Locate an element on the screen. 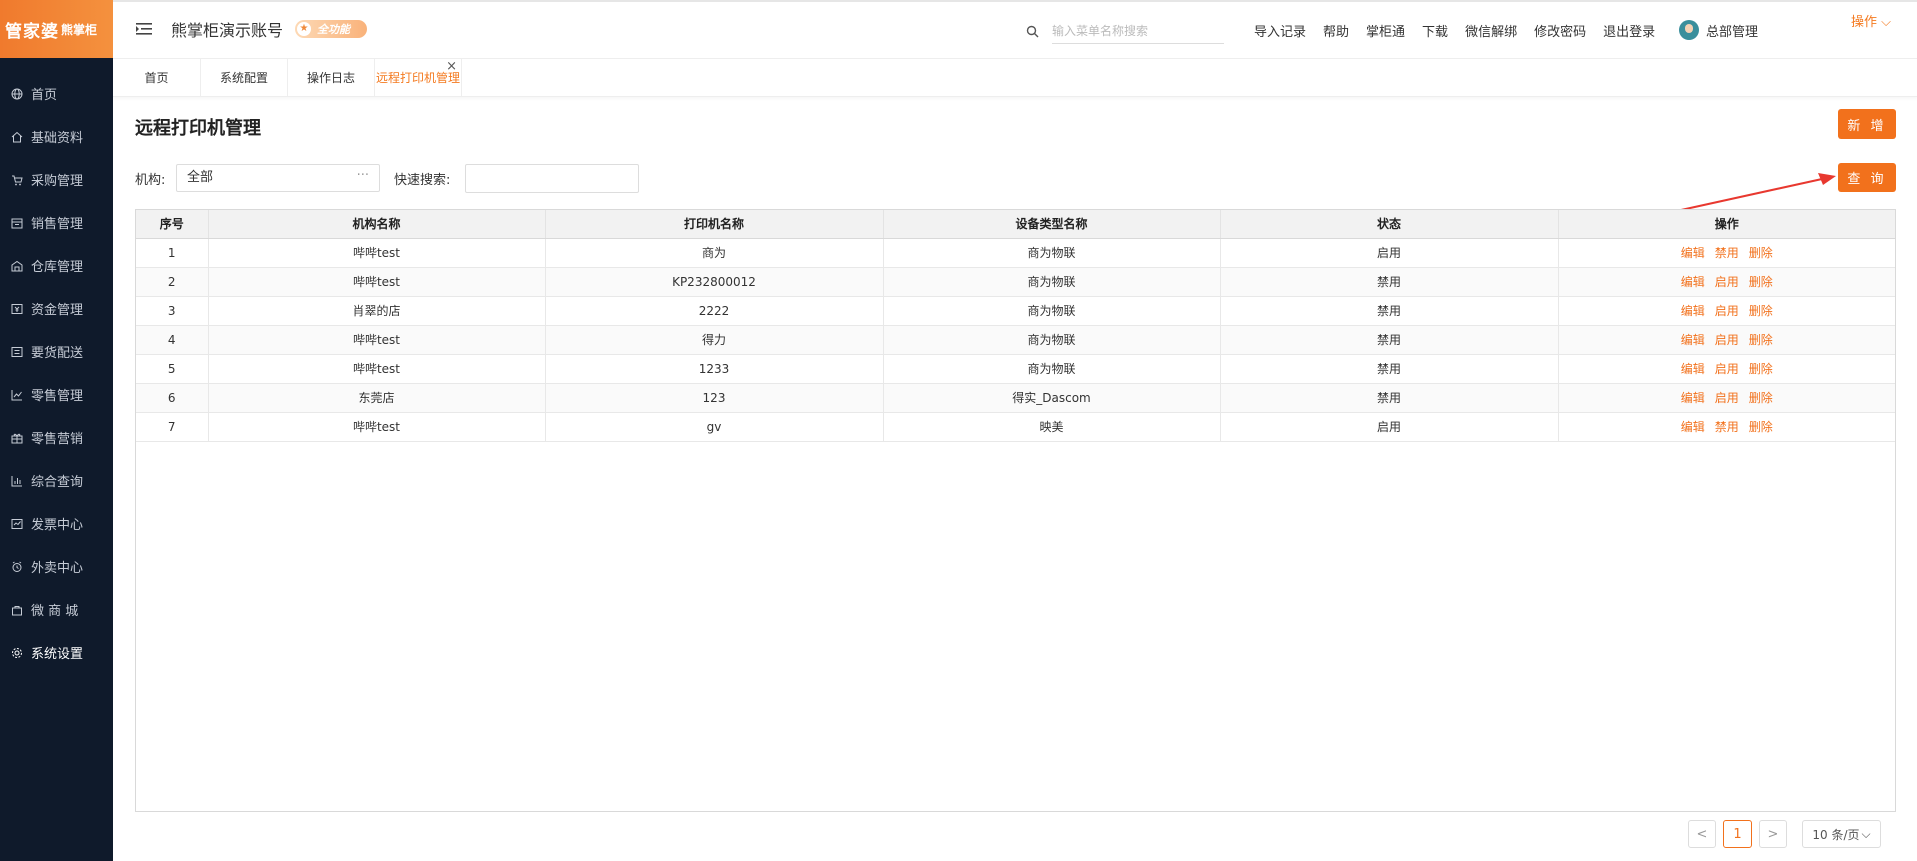 Image resolution: width=1917 pixels, height=861 pixels. cell-type: 得实_Dascom is located at coordinates (1052, 398).